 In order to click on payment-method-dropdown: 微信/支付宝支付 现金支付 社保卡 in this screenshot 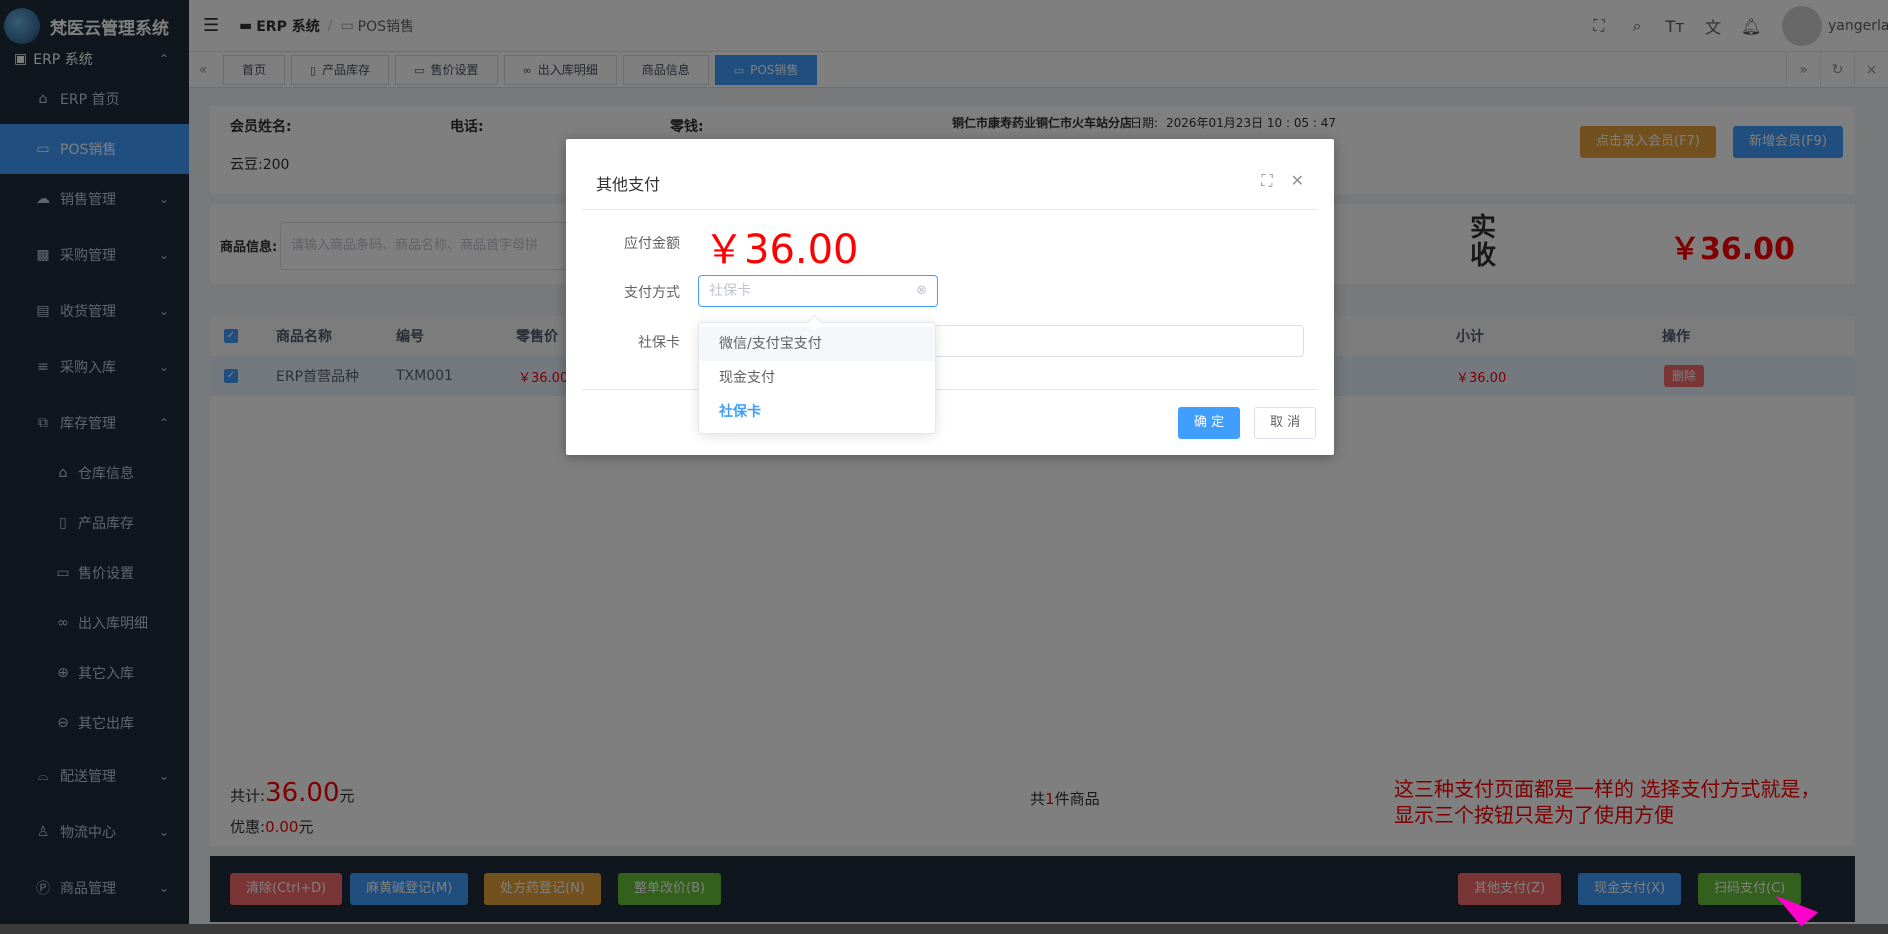, I will do `click(817, 378)`.